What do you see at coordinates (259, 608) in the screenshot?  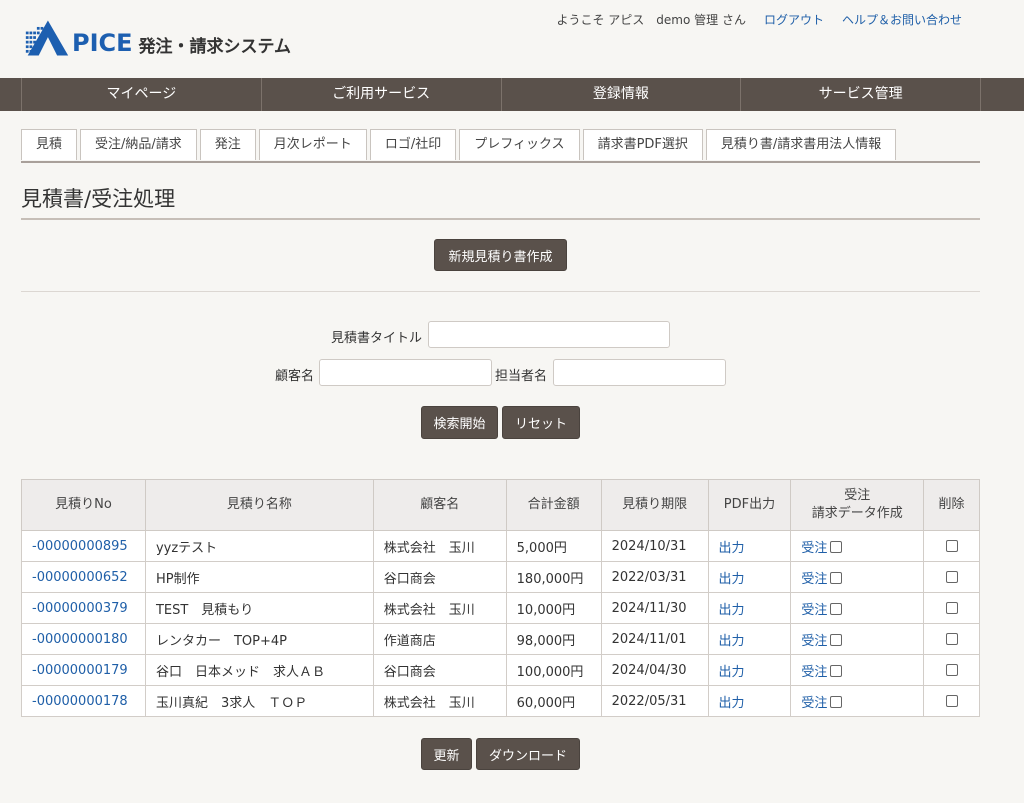 I see `cell-name: TEST 見積もり` at bounding box center [259, 608].